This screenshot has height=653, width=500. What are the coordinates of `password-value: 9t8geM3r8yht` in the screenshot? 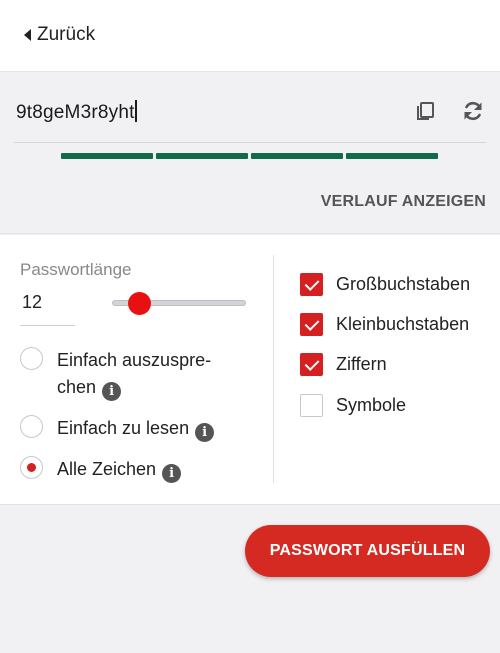 It's located at (75, 112).